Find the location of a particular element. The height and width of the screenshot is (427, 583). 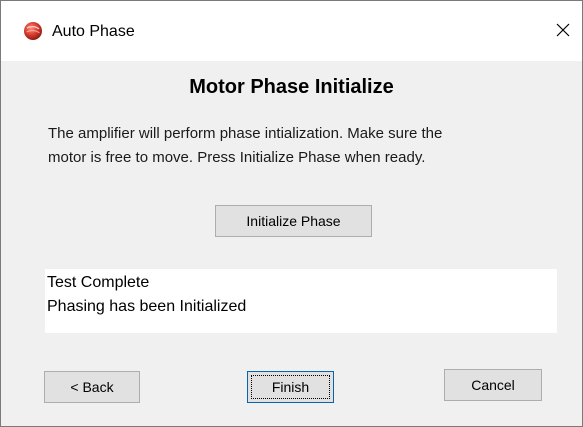

cancel-button: Cancel is located at coordinates (493, 385).